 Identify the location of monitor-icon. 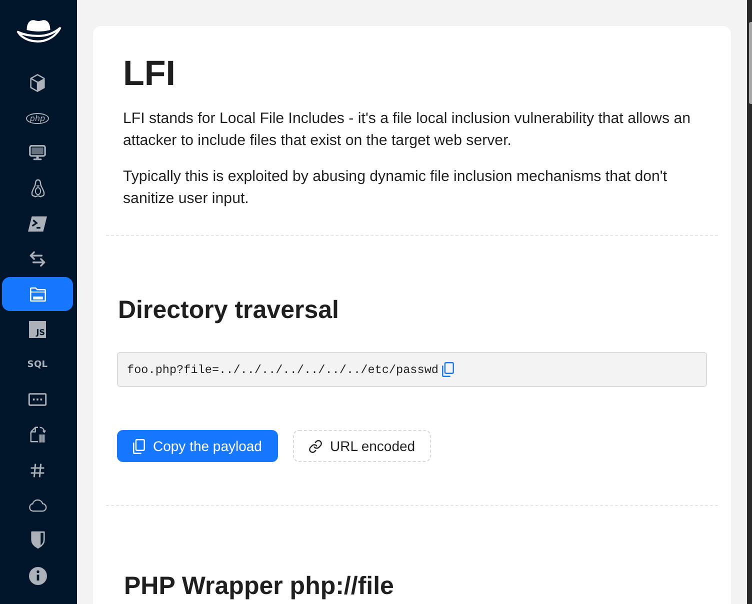
(37, 153).